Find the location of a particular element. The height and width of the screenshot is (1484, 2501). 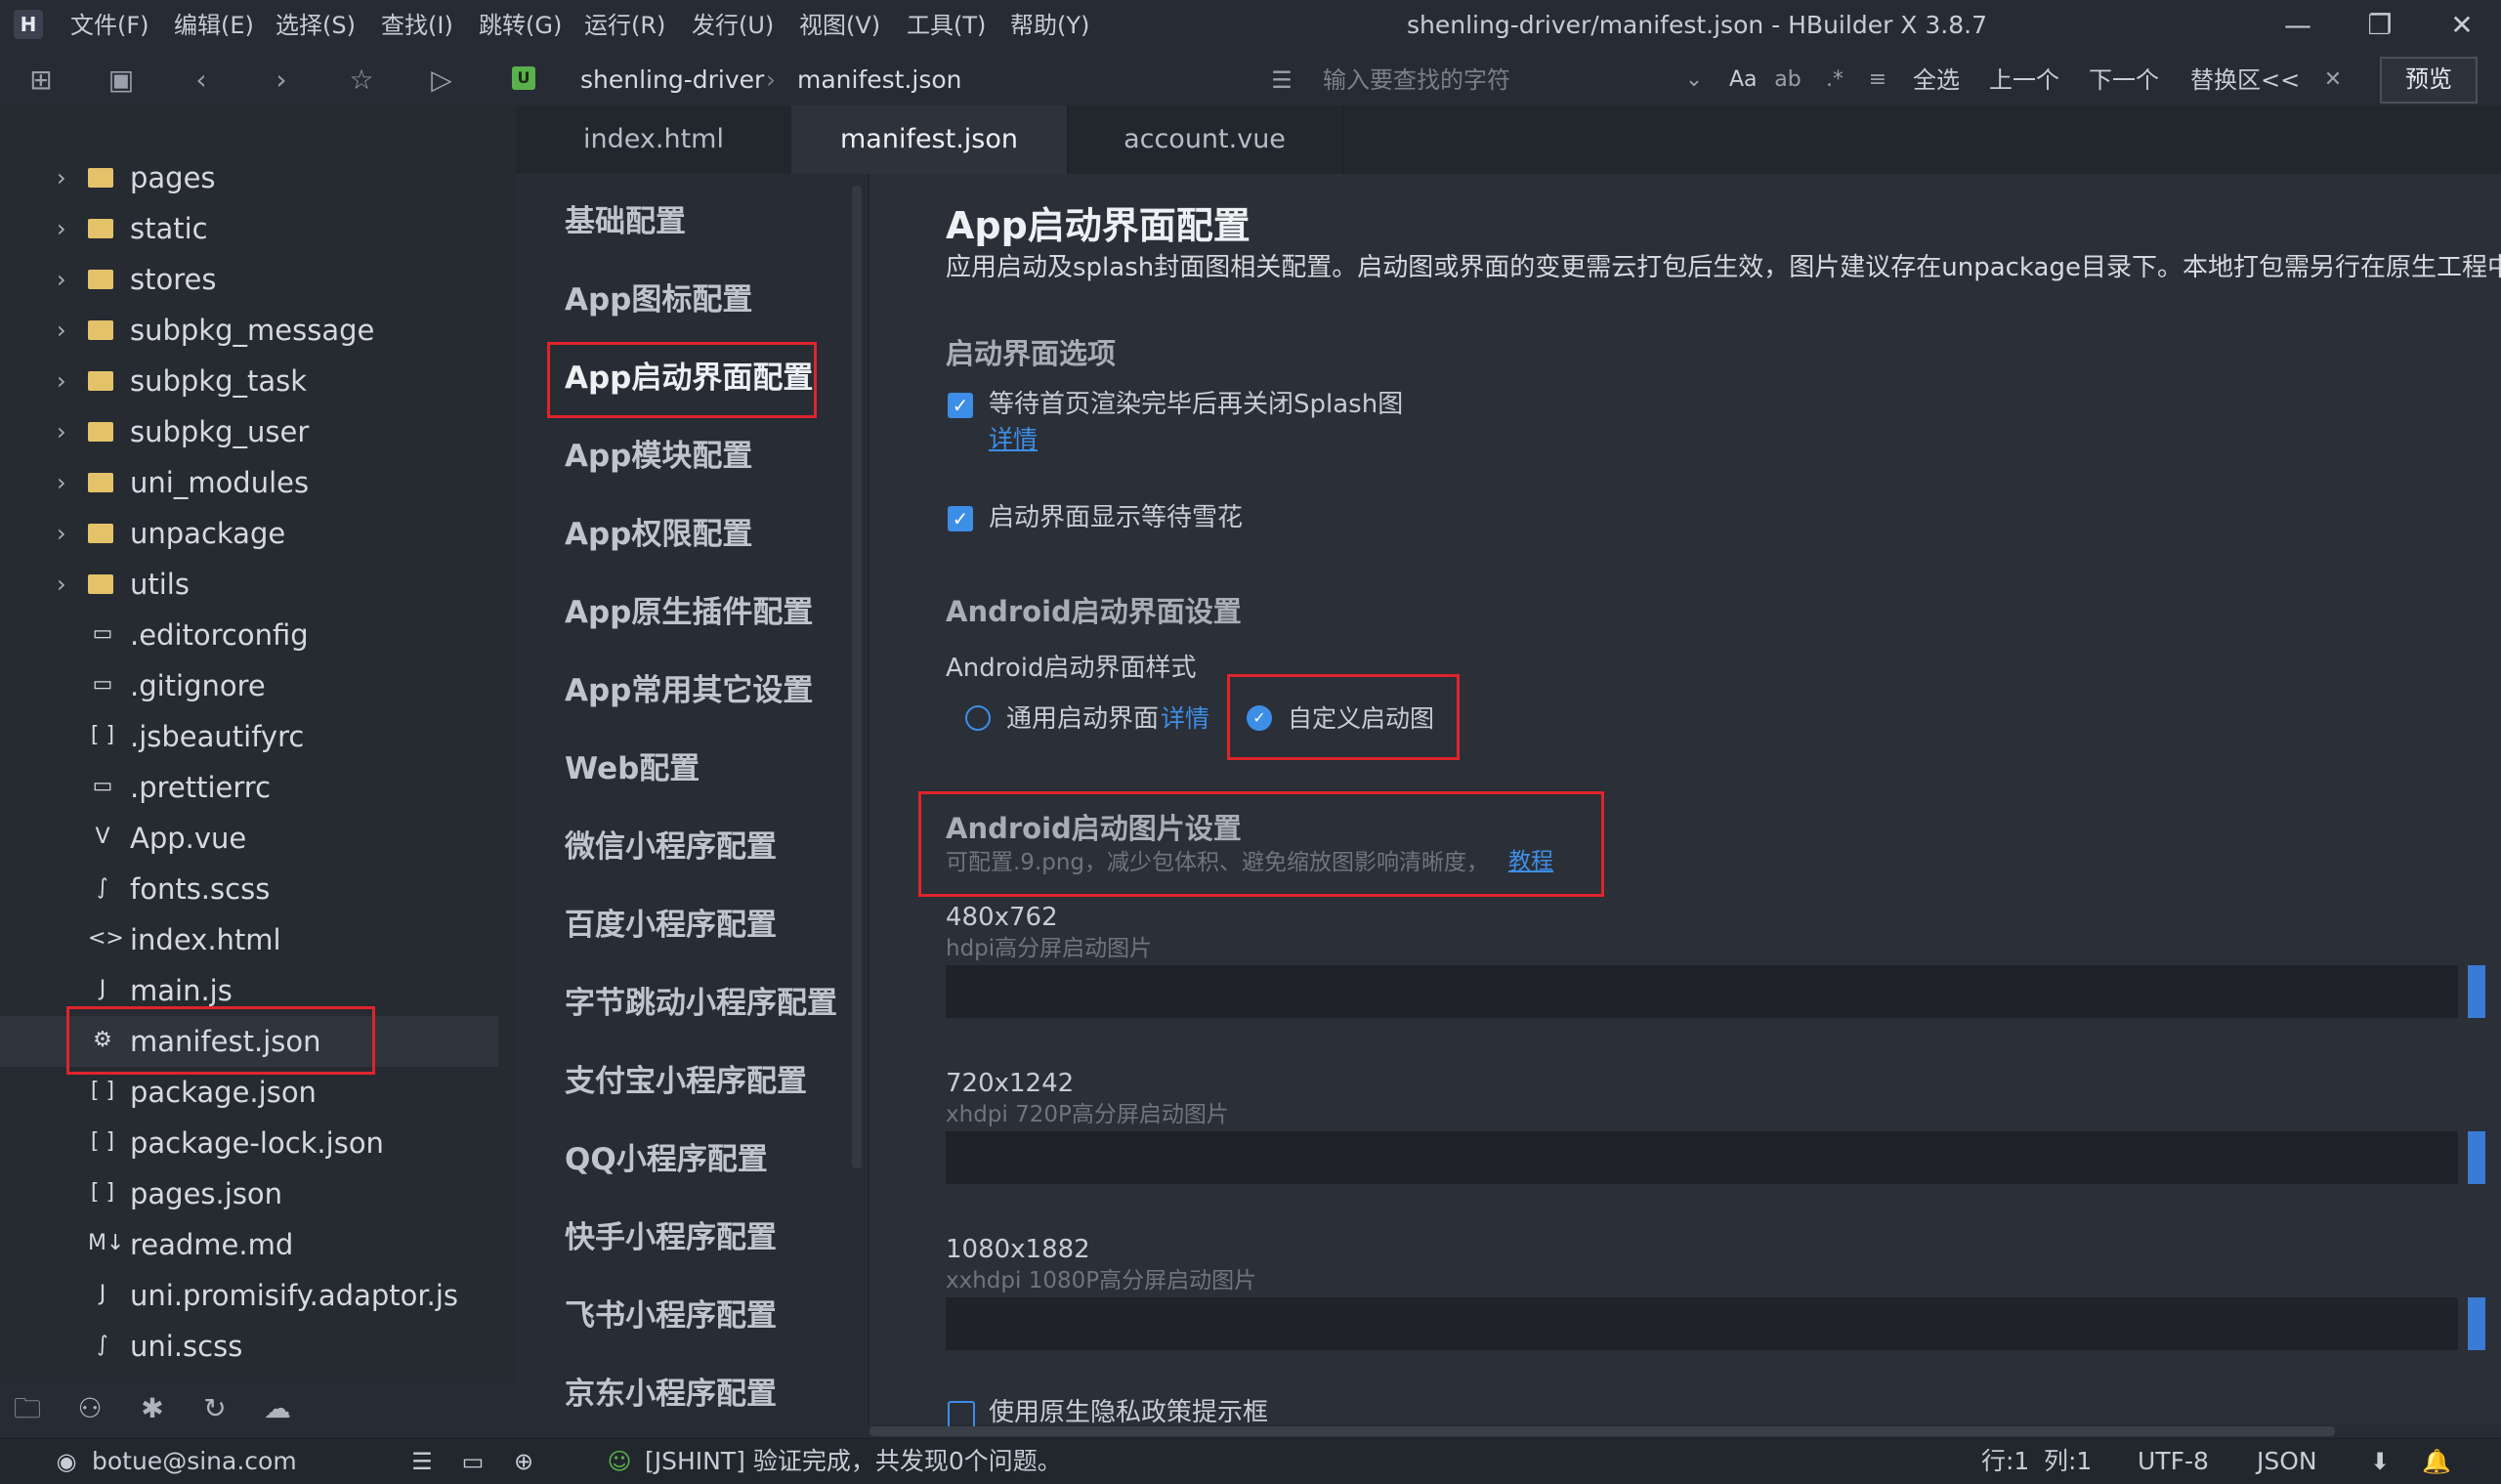

image-path-hdpi is located at coordinates (1702, 991).